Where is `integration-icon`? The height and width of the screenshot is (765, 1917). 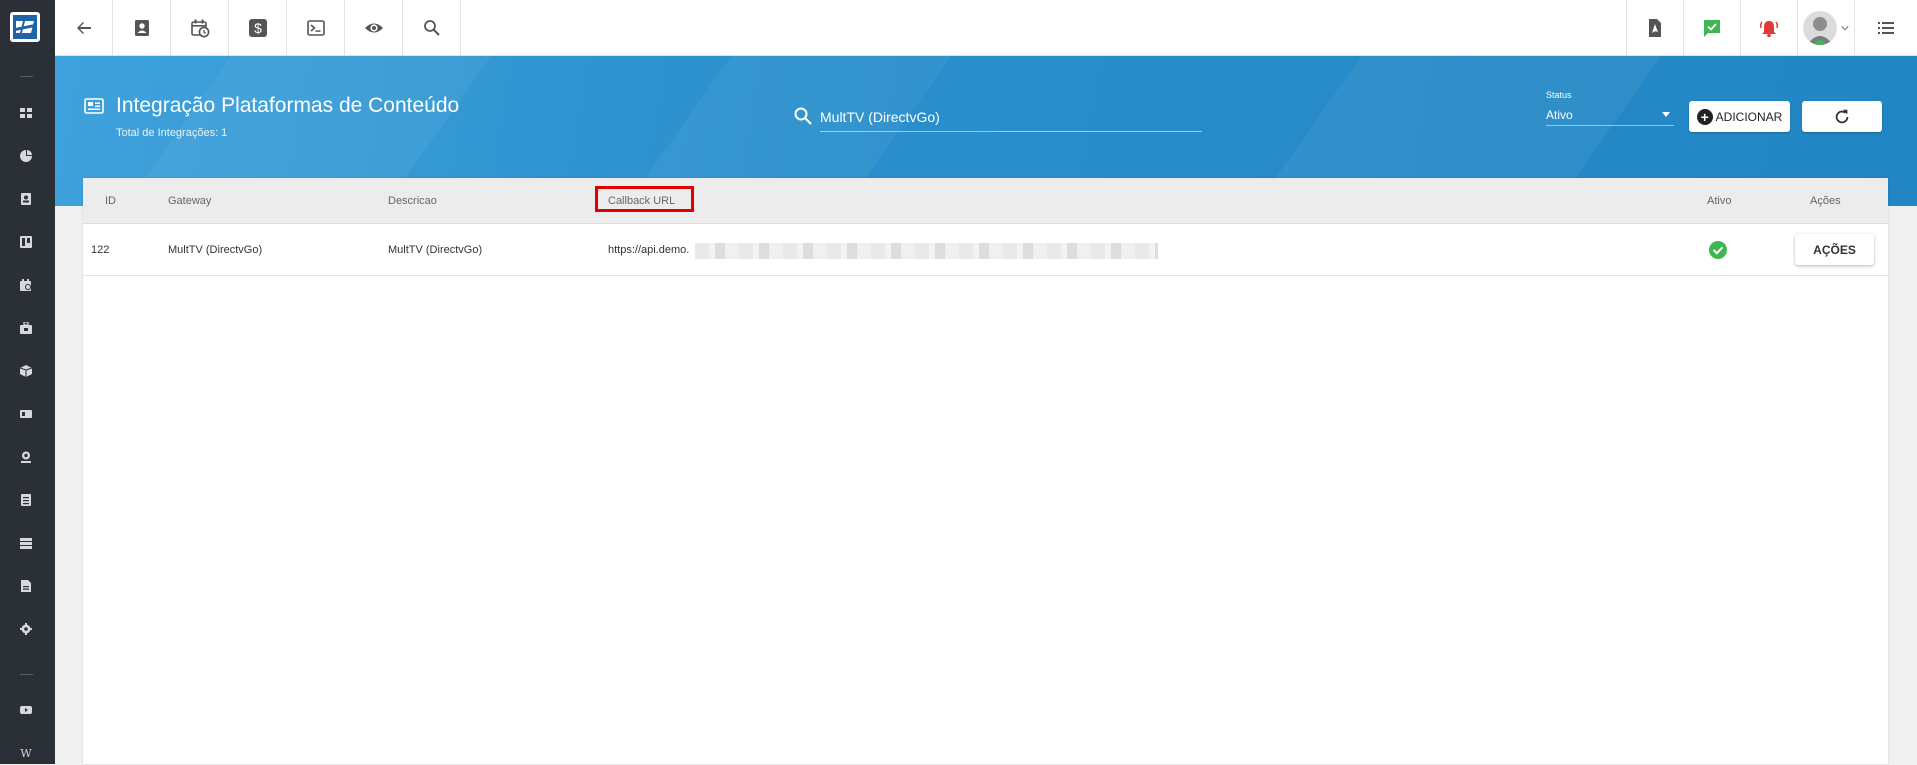
integration-icon is located at coordinates (94, 106).